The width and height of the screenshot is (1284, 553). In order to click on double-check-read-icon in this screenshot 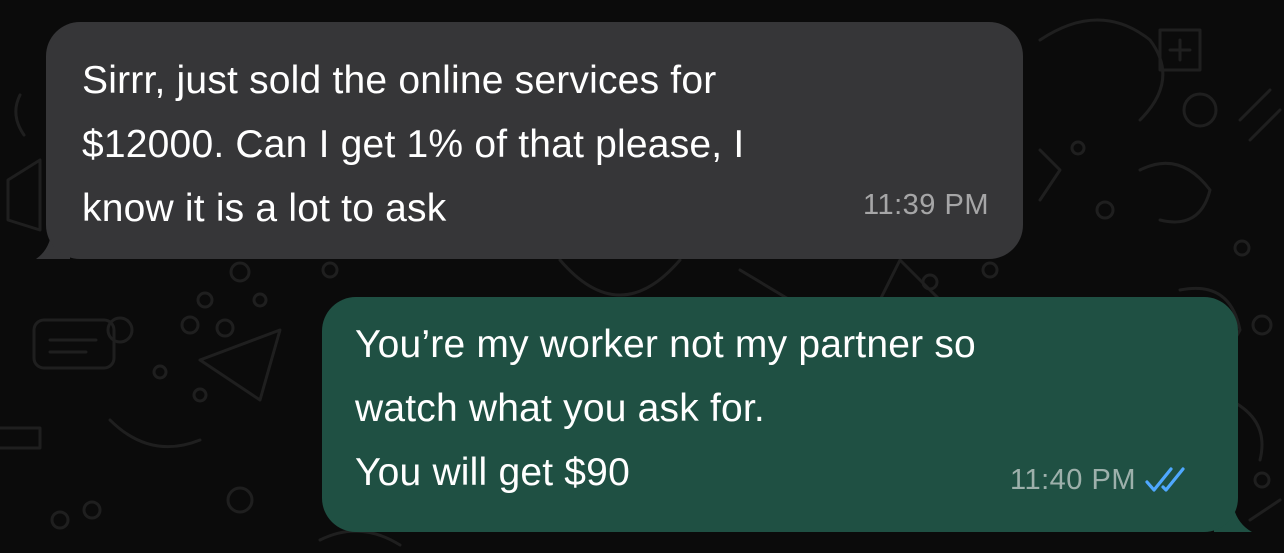, I will do `click(1165, 479)`.